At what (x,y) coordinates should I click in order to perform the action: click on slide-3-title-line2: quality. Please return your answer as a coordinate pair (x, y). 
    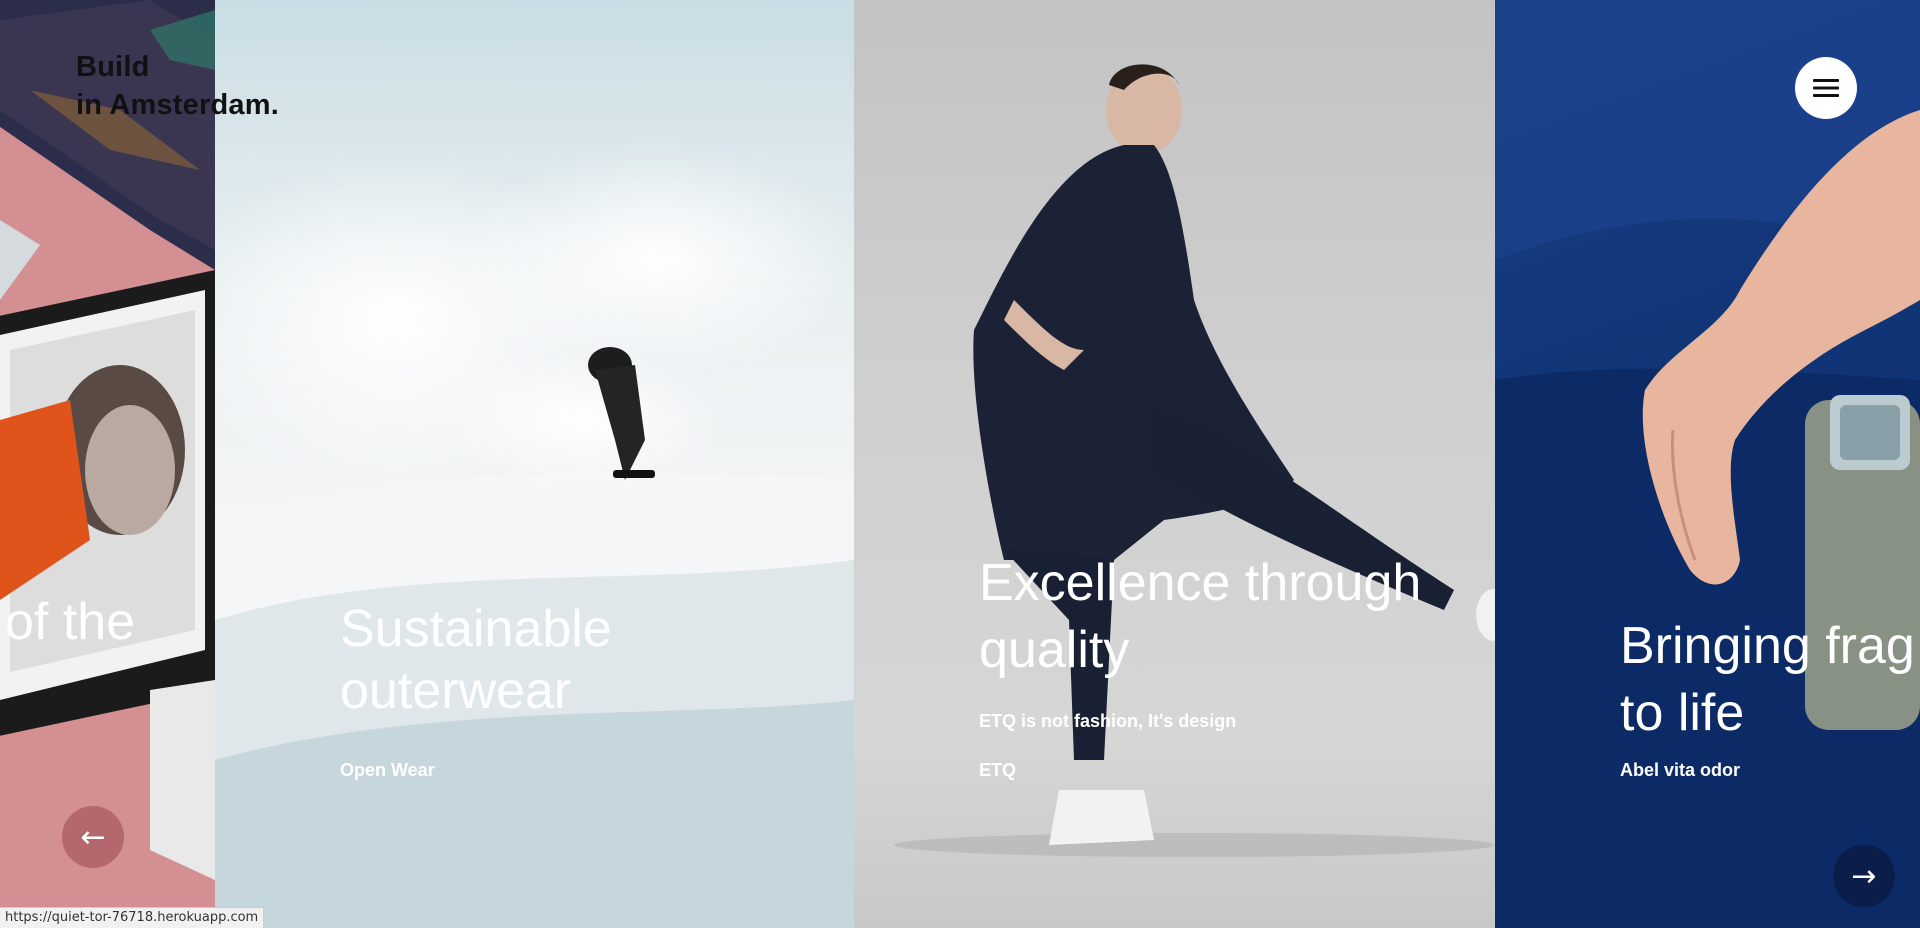
    Looking at the image, I should click on (1054, 650).